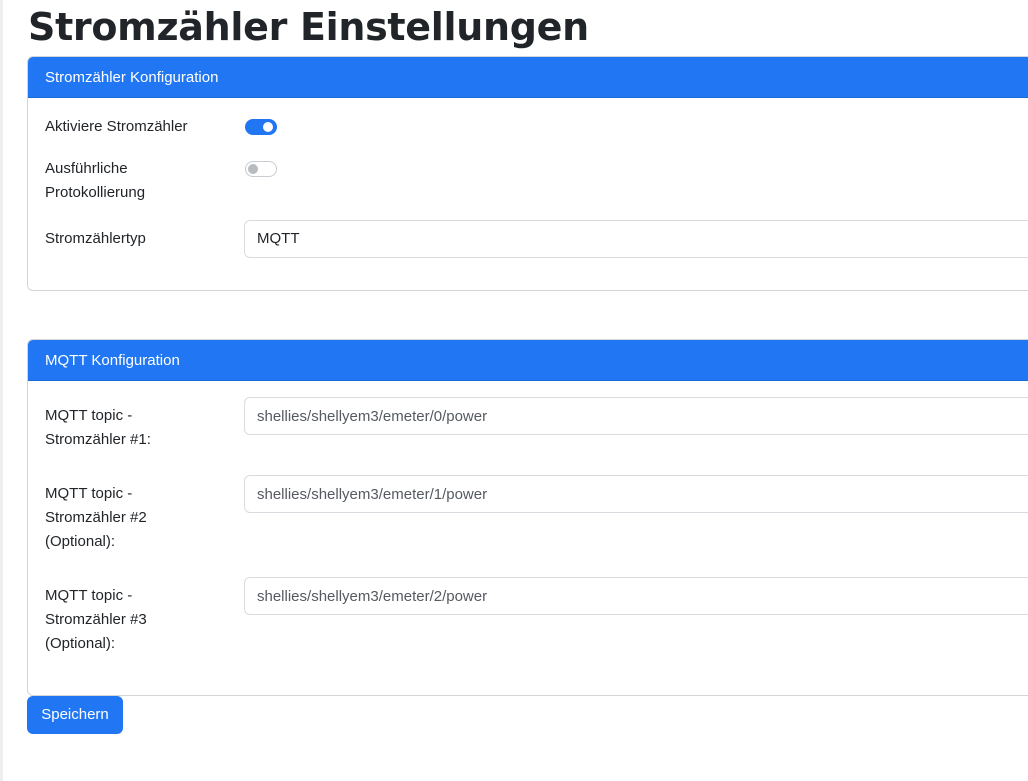 The image size is (1028, 781). Describe the element at coordinates (89, 493) in the screenshot. I see `mqtt-topic-2-label-line1: MQTT topic -` at that location.